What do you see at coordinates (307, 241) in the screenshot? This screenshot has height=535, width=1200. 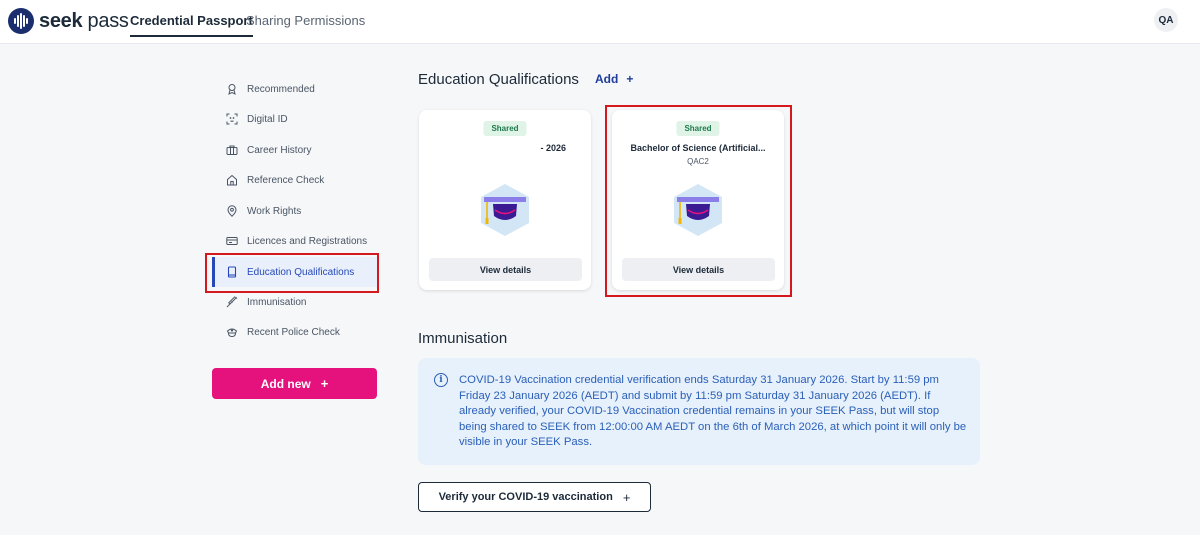 I see `sidebar-item-label: Licences and Registrations` at bounding box center [307, 241].